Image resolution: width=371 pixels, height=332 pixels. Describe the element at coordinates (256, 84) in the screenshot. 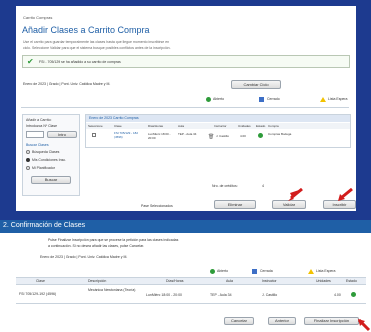

I see `change-term-button: Cambiar Ciclo` at that location.